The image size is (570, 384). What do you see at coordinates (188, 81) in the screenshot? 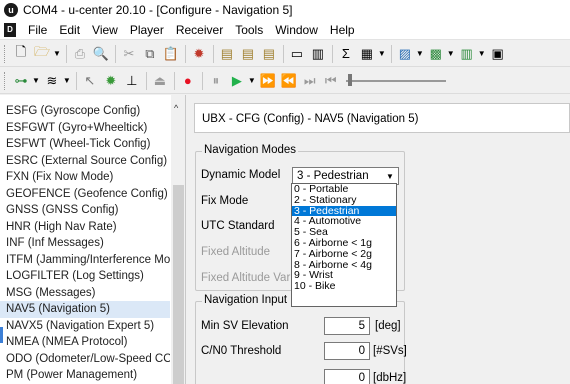
I see `record-icon: ●` at bounding box center [188, 81].